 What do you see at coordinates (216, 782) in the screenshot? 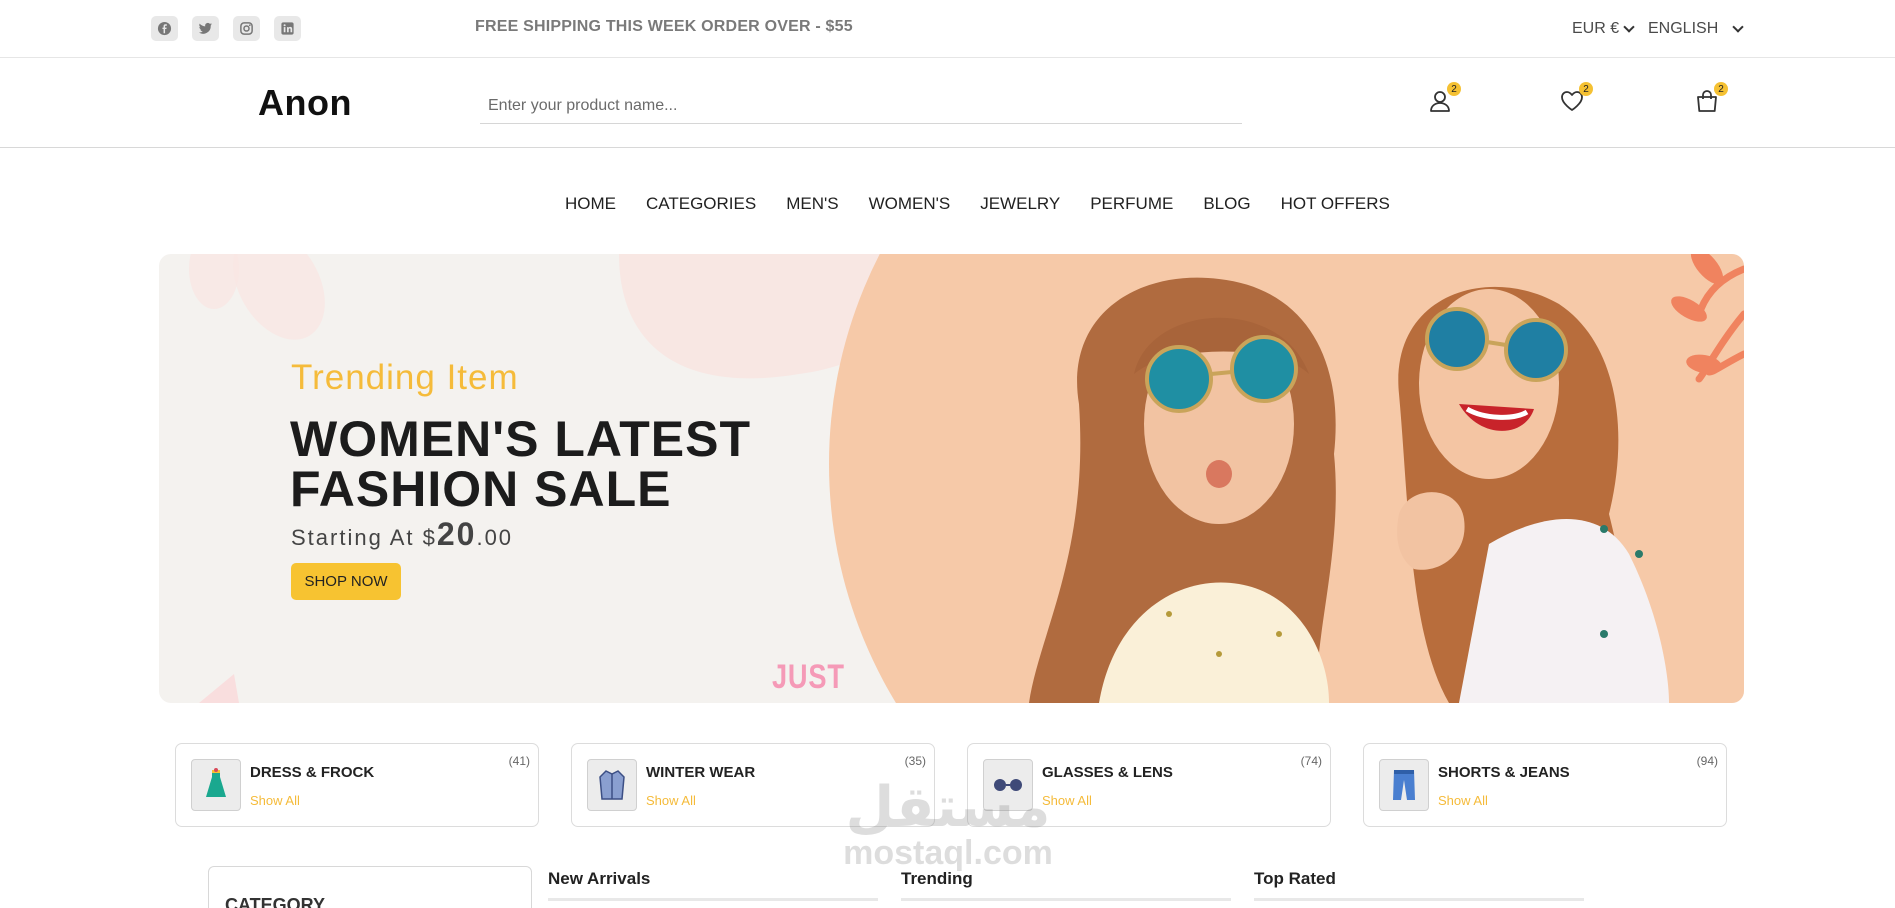
I see `dress-icon` at bounding box center [216, 782].